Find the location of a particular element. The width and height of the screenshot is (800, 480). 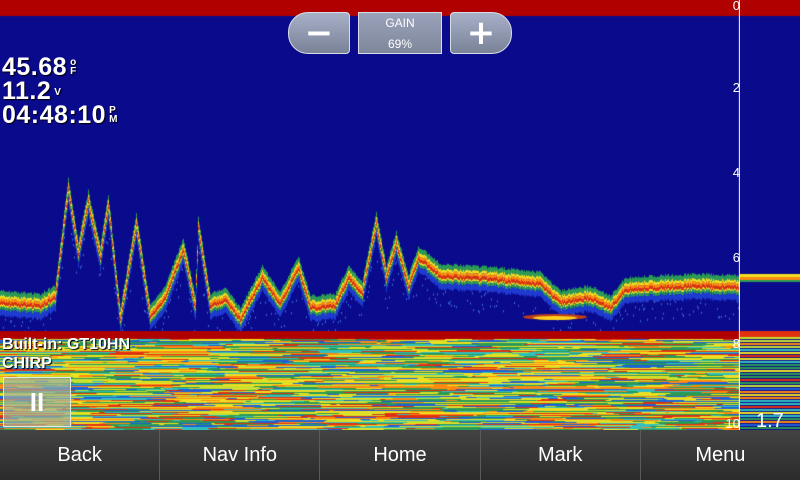

depth-tick-6: 6 is located at coordinates (736, 257).